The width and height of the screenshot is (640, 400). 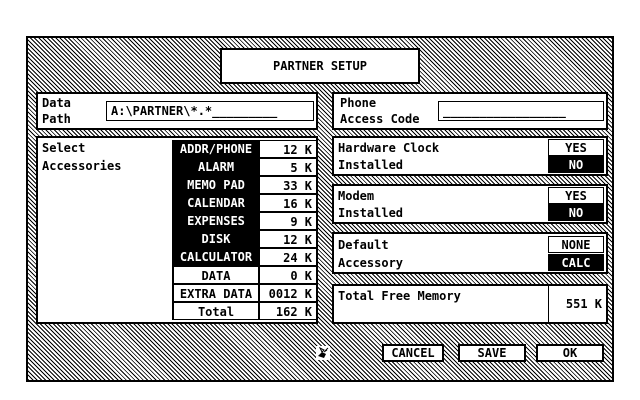 I want to click on save-button: SAVE, so click(x=492, y=353).